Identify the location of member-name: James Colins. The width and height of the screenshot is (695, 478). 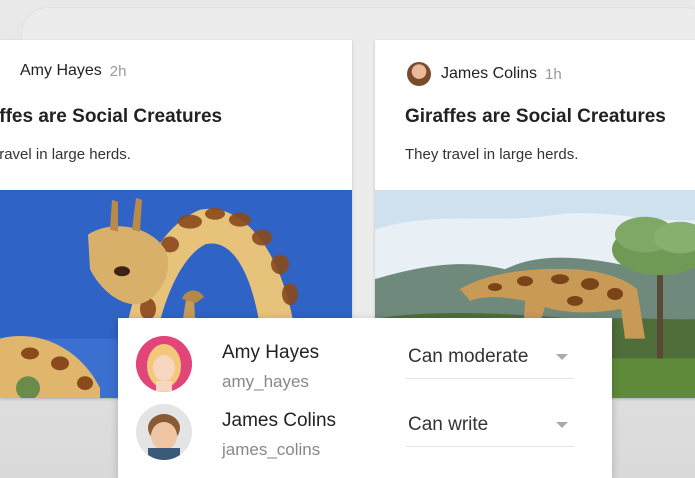
(279, 420).